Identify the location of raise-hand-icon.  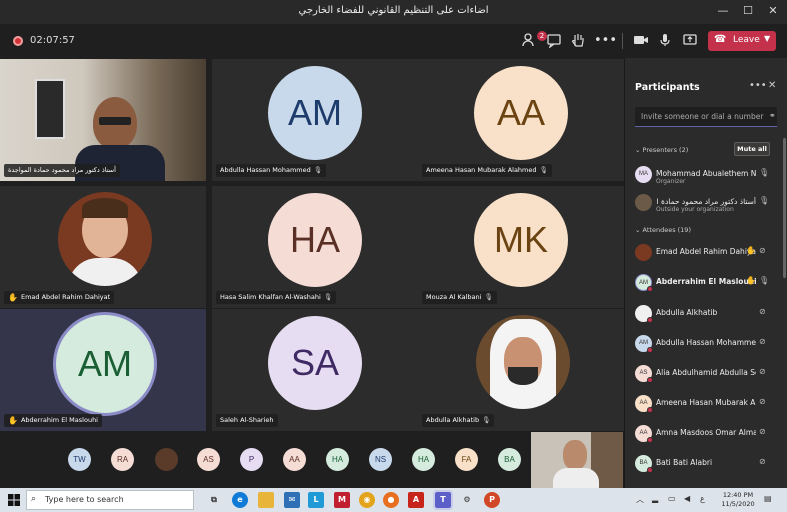
(578, 41).